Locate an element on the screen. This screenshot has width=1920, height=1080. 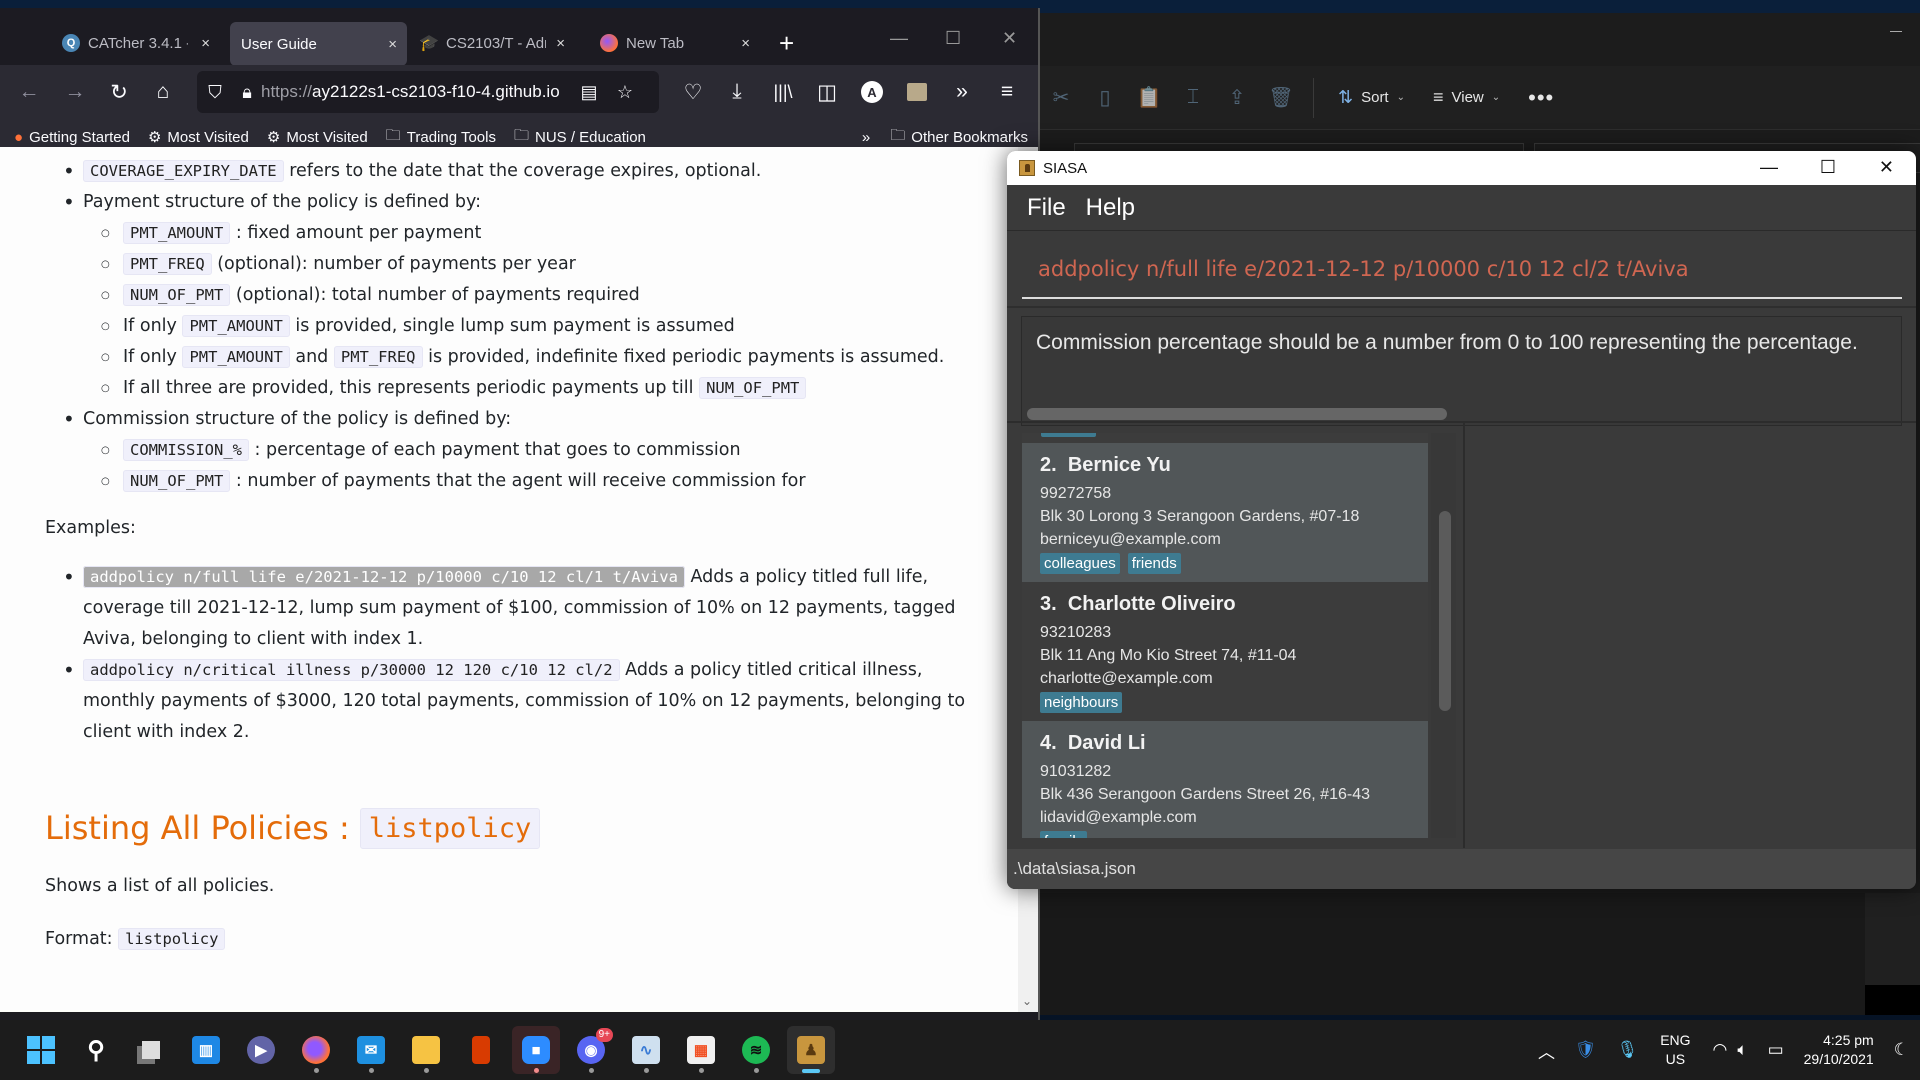
sidebar-icon: ◫ is located at coordinates (827, 92).